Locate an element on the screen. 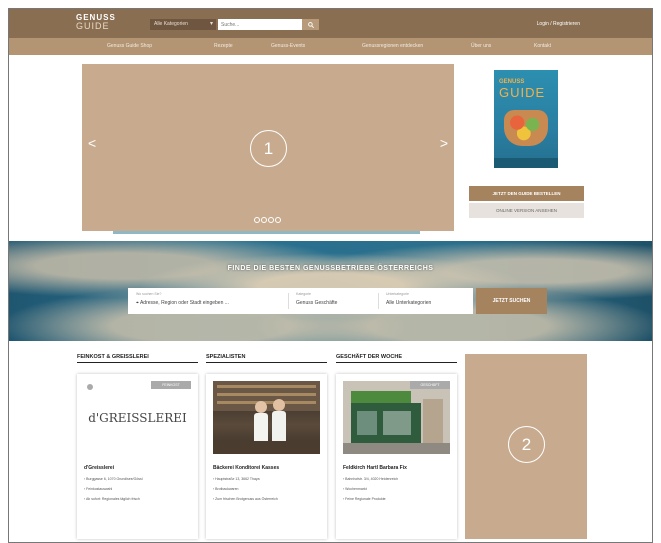  search-button is located at coordinates (310, 24).